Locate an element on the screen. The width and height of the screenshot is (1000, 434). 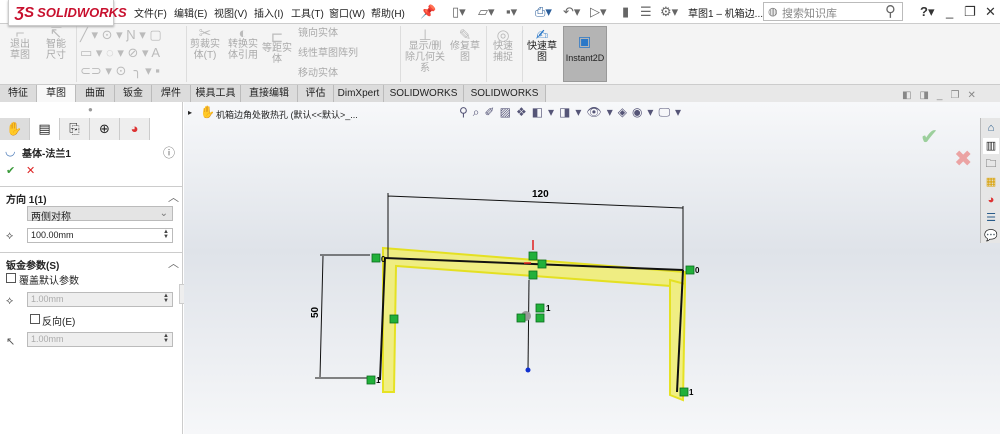
task-pane: ⌂ ▥ 🗀 ▦ ◕ ☰ 💬 is located at coordinates (990, 180).